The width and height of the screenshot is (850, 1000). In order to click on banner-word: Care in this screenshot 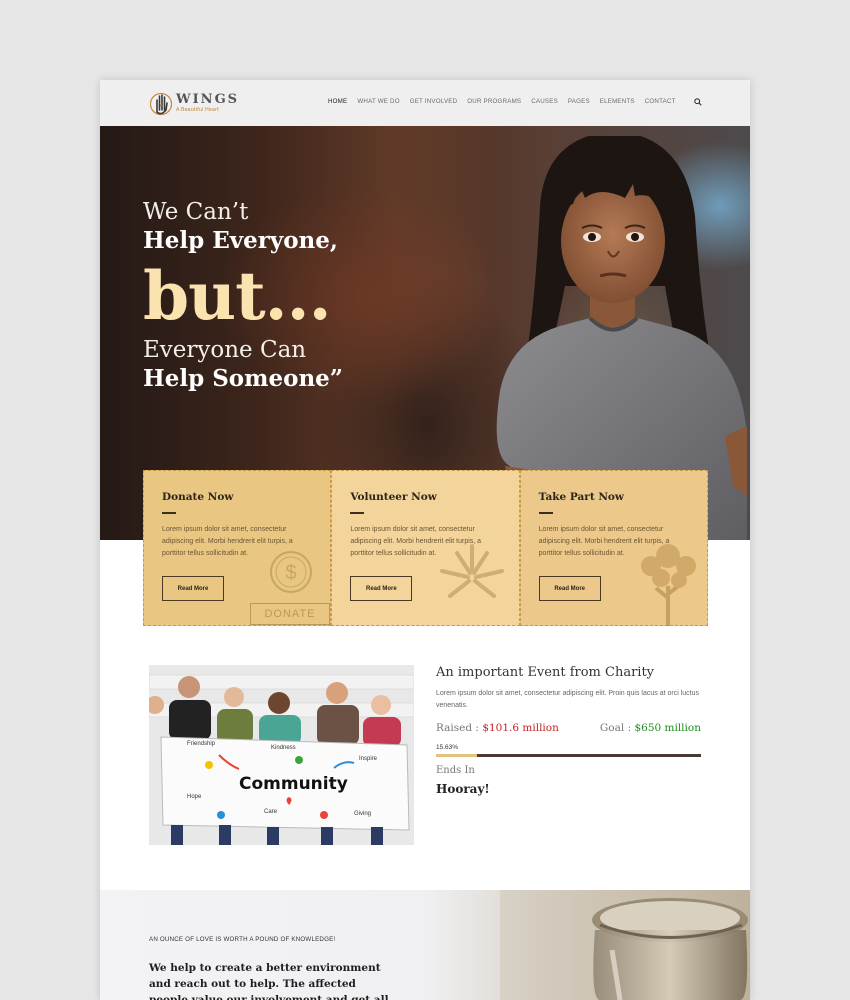, I will do `click(271, 812)`.